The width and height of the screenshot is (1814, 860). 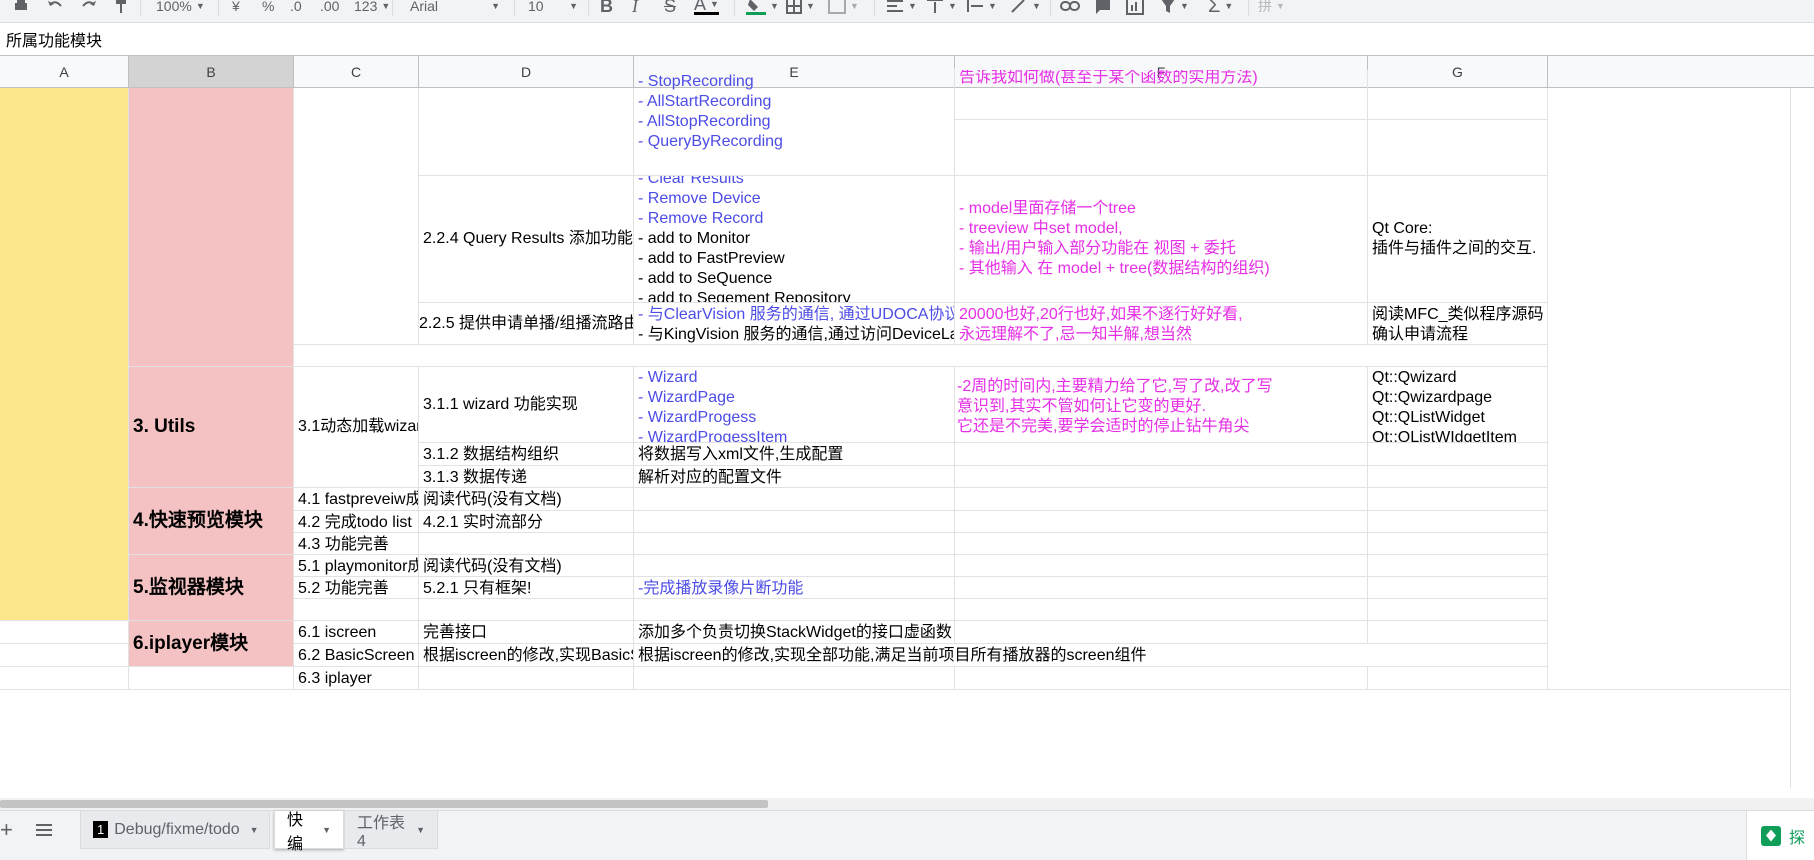 I want to click on redo-icon, so click(x=89, y=8).